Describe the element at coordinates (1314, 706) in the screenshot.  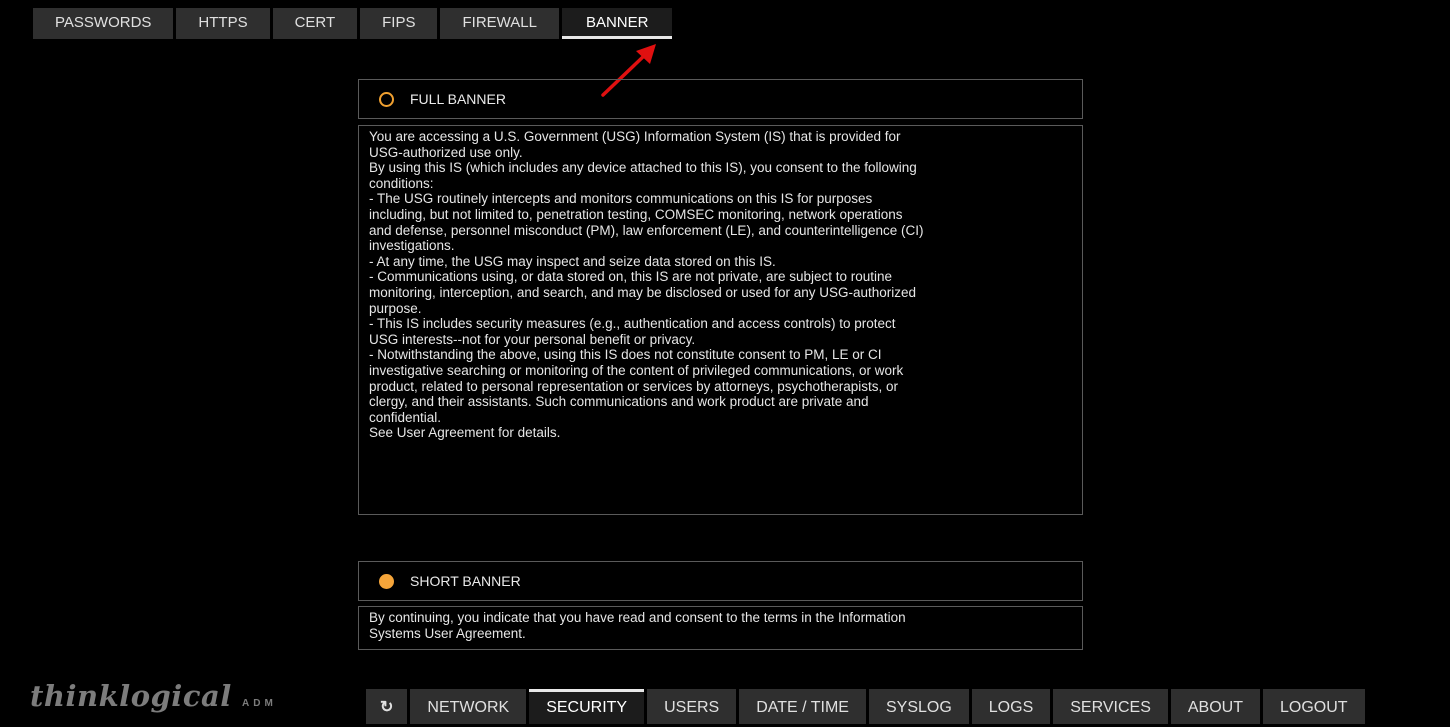
I see `nav-logout: LOGOUT` at that location.